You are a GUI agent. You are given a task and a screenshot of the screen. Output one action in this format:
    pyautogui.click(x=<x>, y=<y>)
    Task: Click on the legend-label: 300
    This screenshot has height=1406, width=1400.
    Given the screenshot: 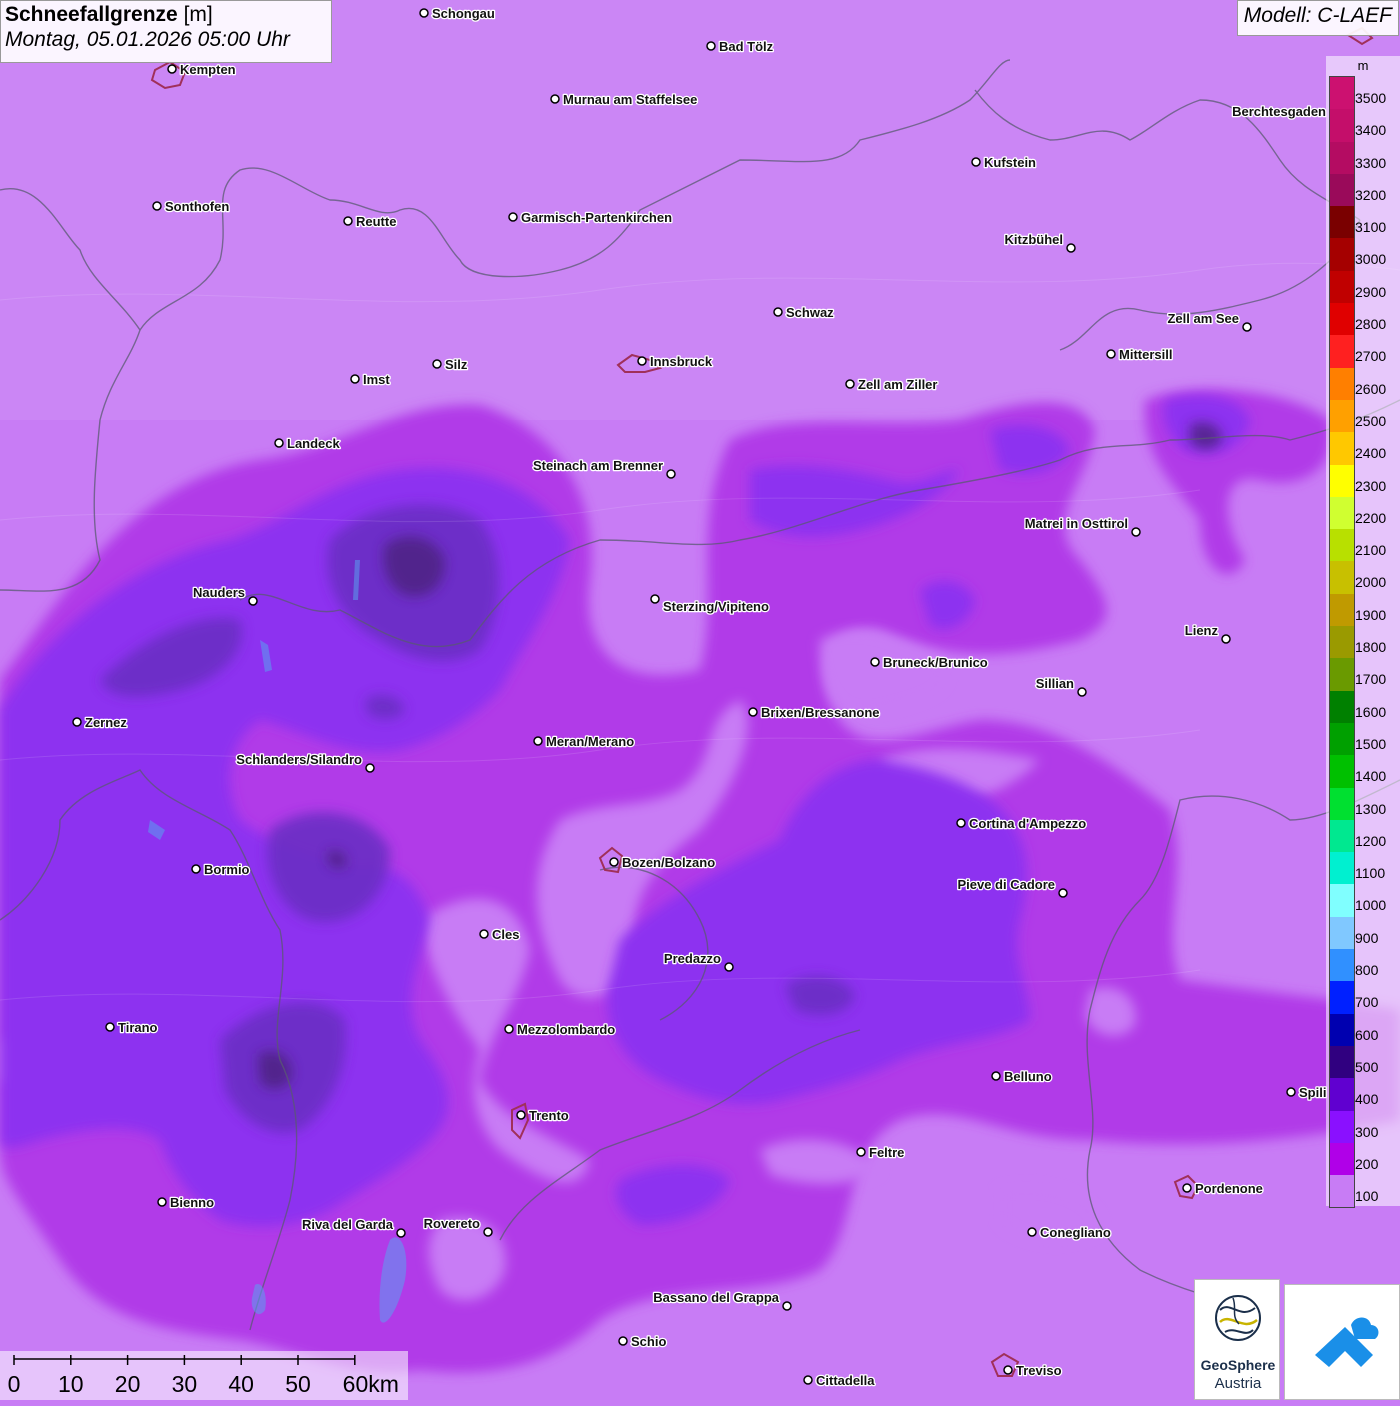 What is the action you would take?
    pyautogui.click(x=1367, y=1131)
    